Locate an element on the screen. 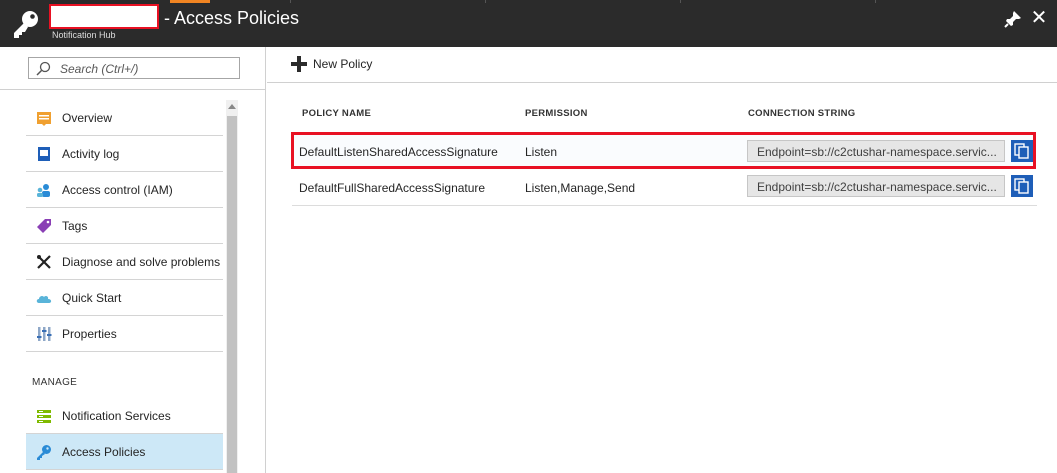 The height and width of the screenshot is (473, 1057). cloud-icon is located at coordinates (44, 299).